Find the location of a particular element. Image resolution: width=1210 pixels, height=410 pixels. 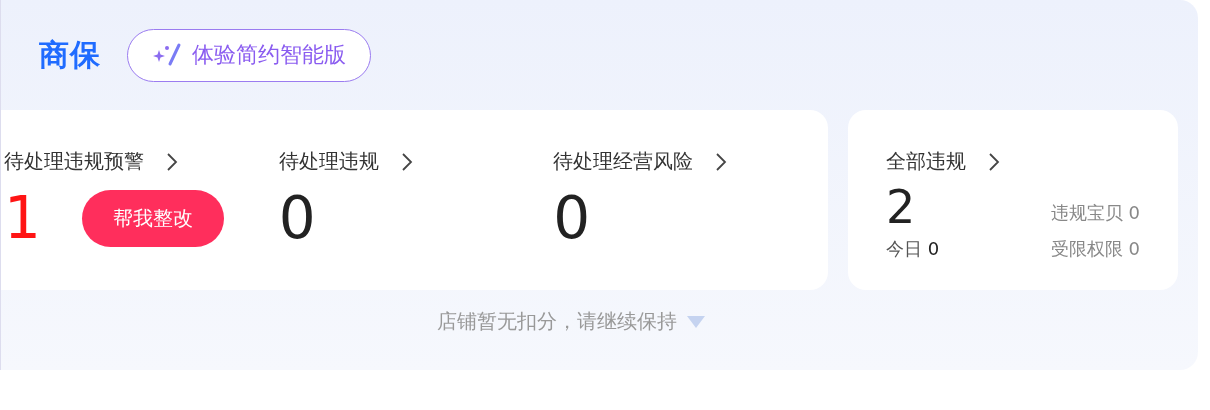

mode-switch-button: 体验简约智能版 is located at coordinates (249, 55).